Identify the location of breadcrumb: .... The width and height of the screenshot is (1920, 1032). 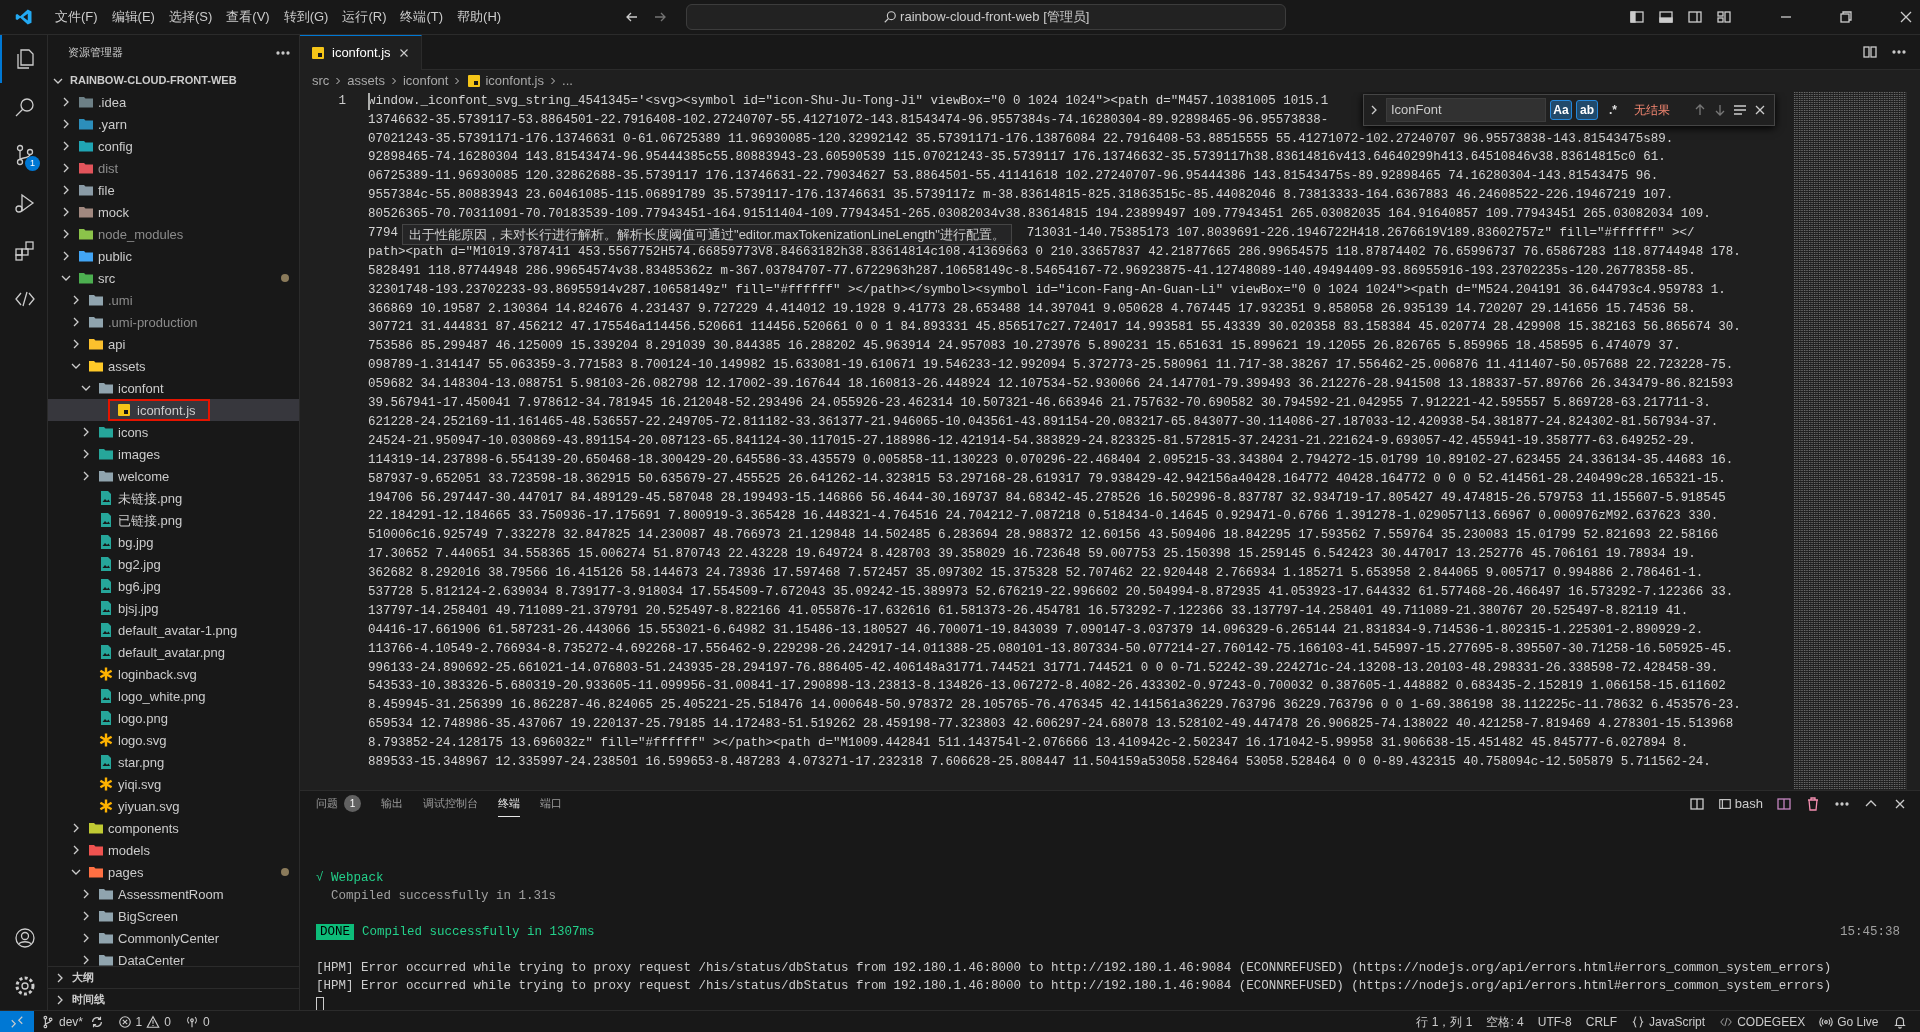
(567, 81).